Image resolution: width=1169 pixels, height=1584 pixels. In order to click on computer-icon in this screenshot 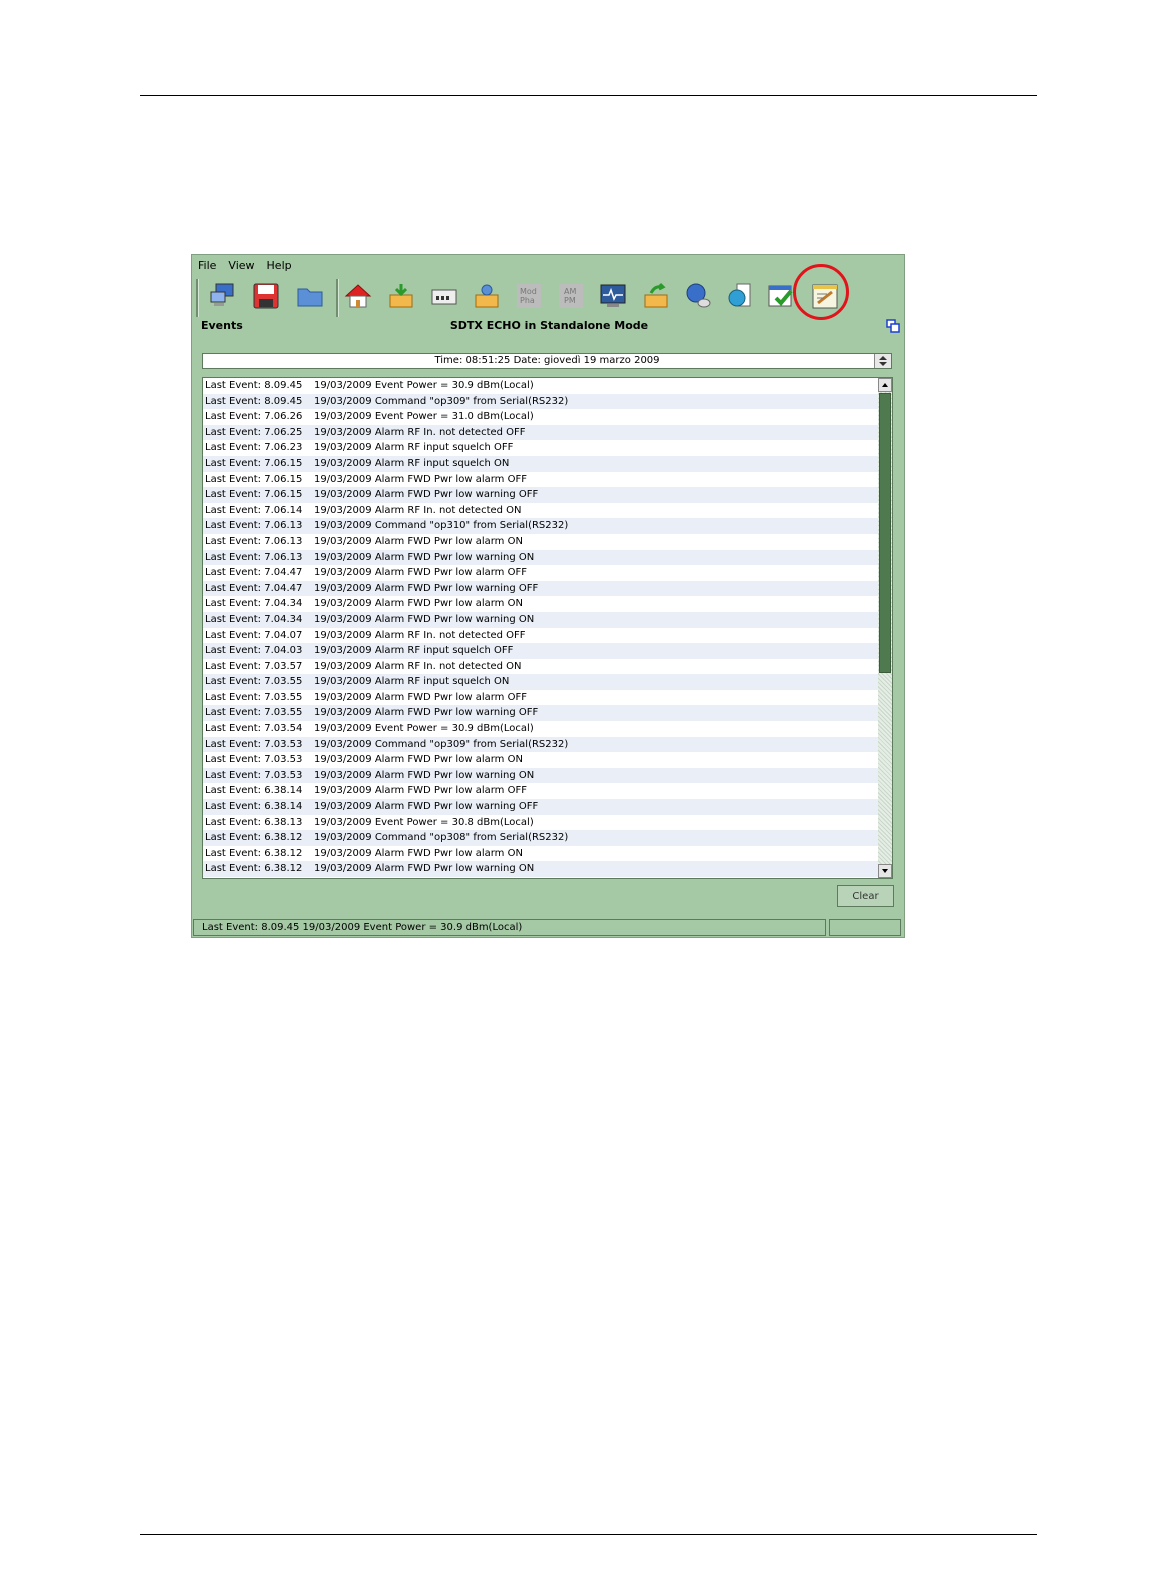, I will do `click(223, 296)`.